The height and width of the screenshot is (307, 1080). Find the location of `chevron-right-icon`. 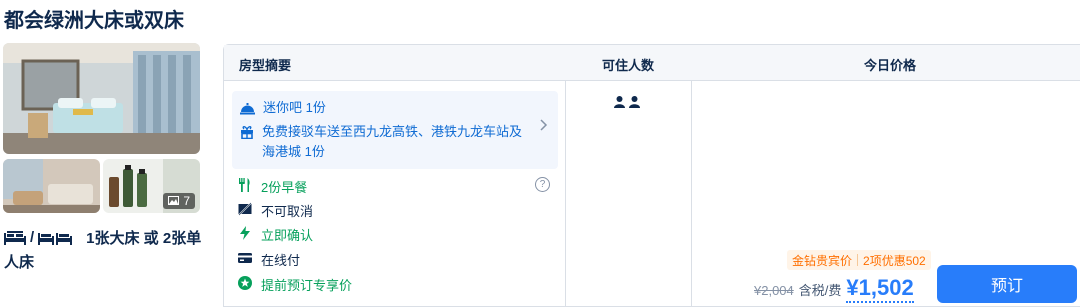

chevron-right-icon is located at coordinates (544, 126).